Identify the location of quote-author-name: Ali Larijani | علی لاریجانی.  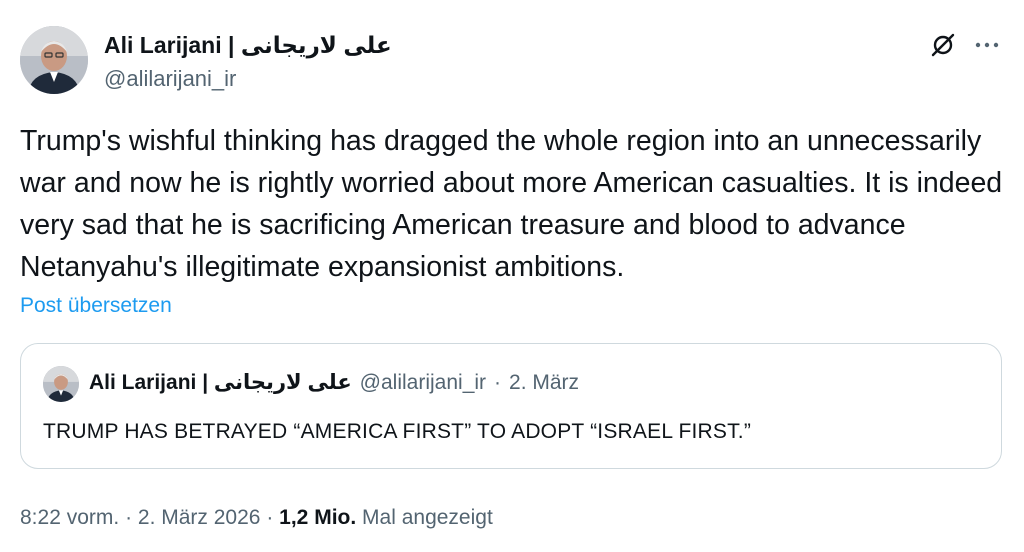
(220, 382).